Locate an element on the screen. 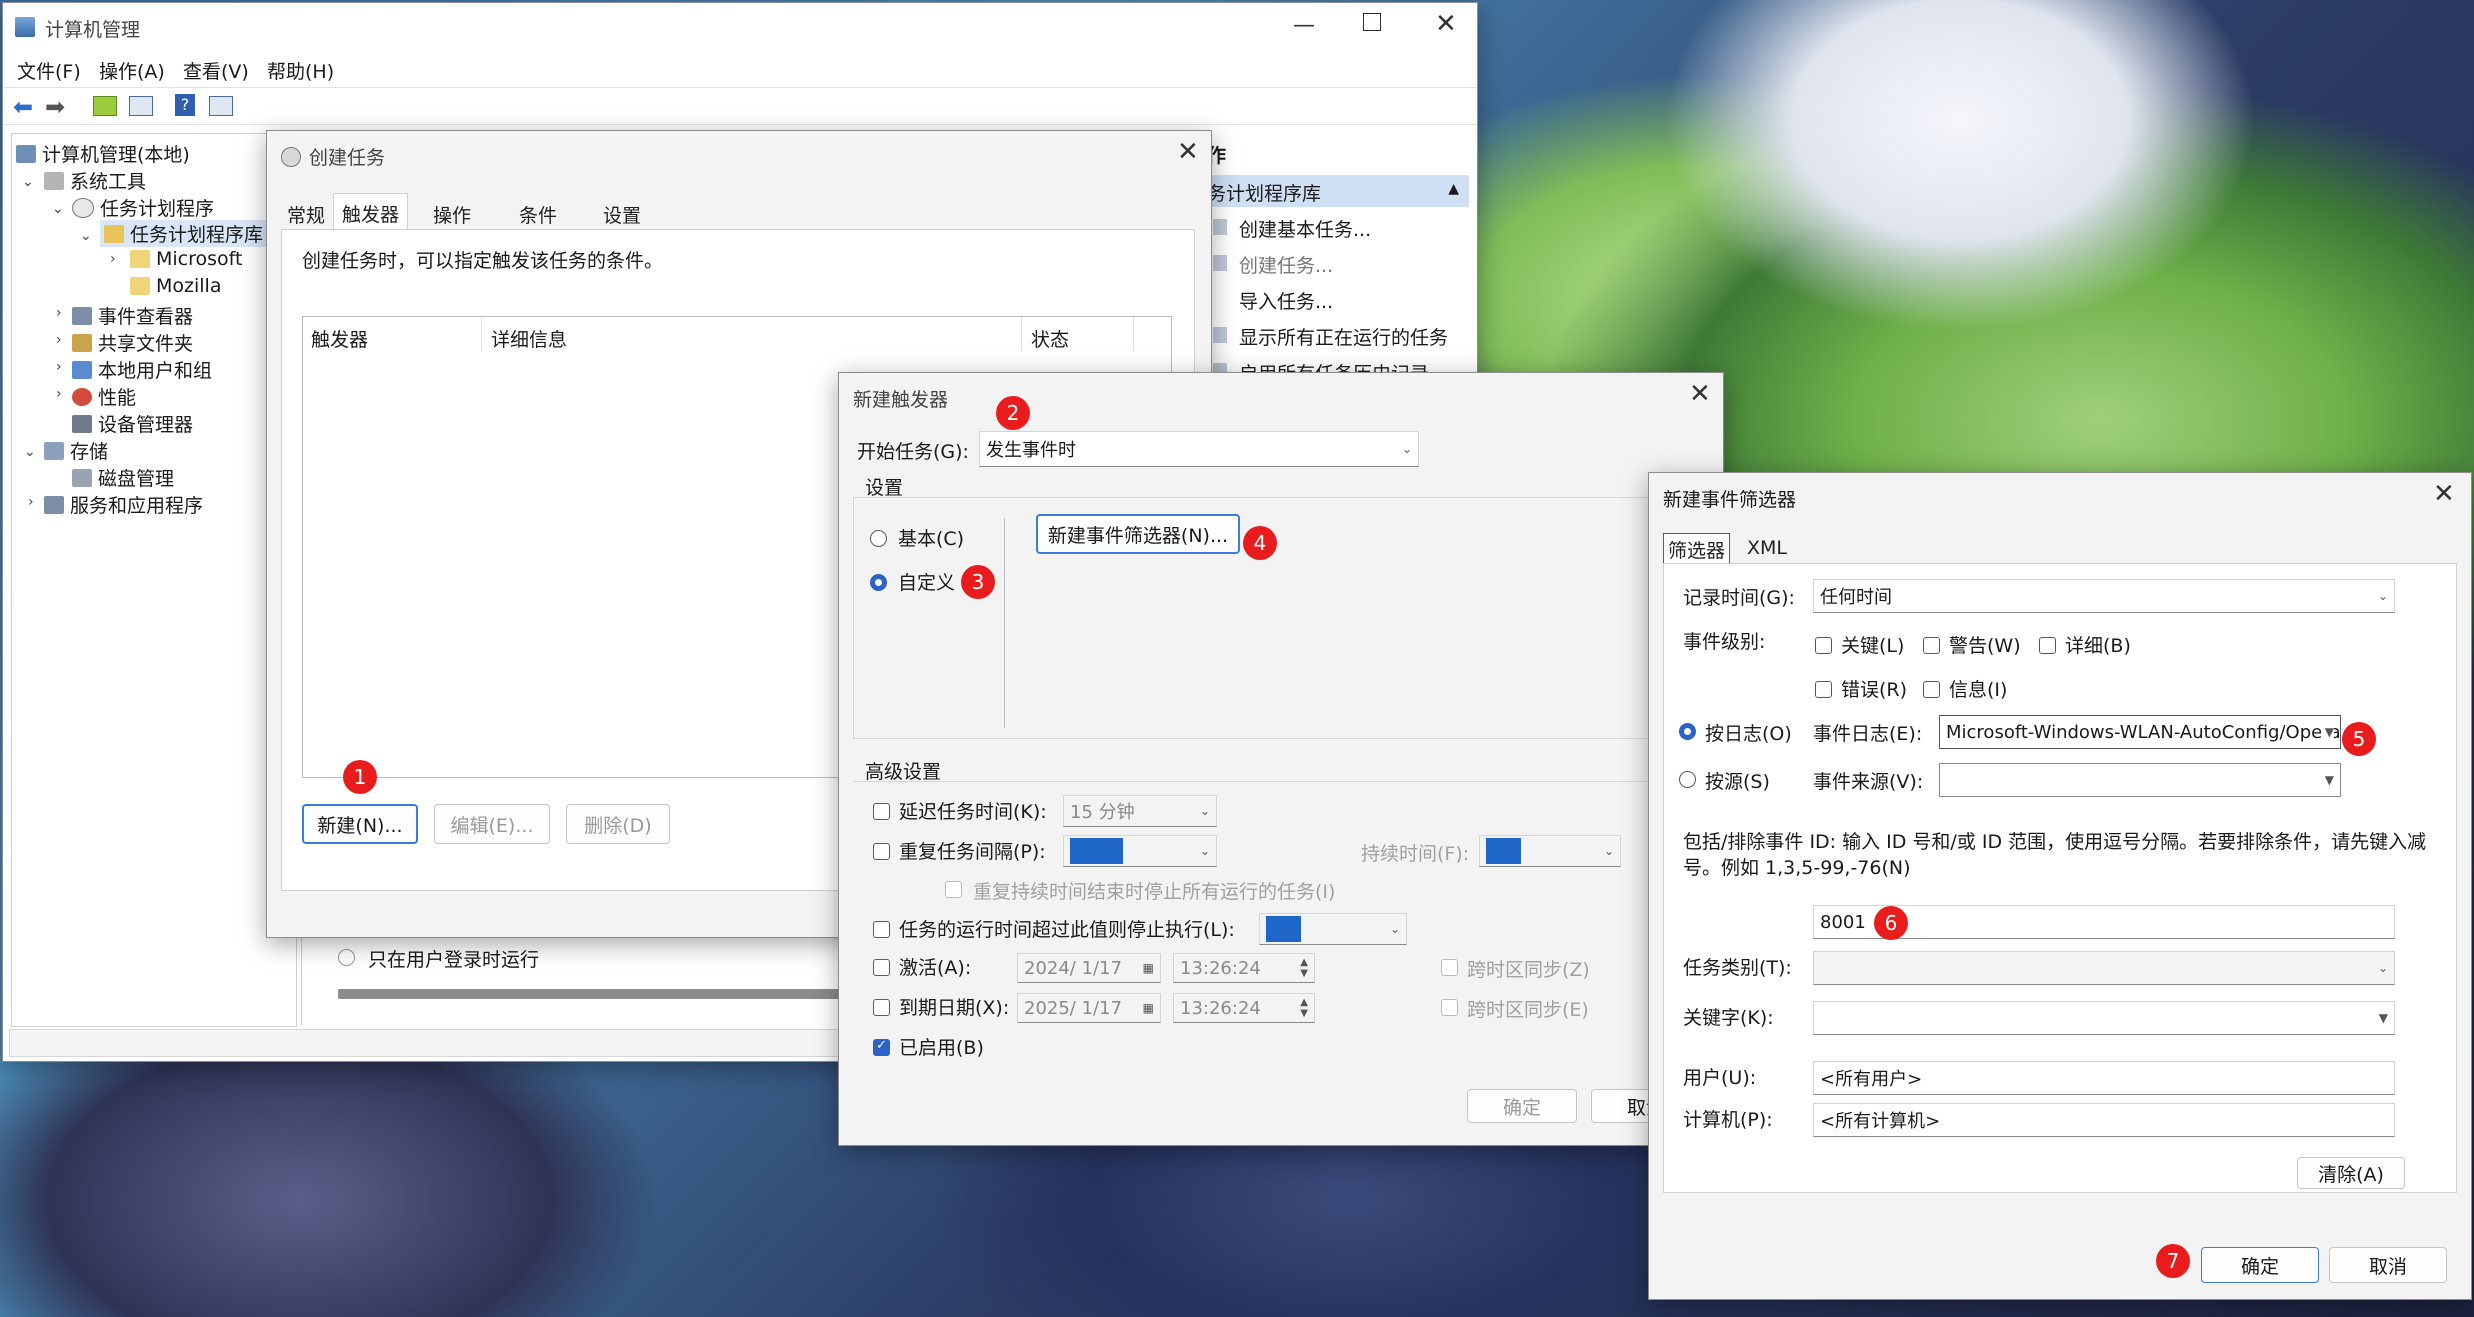  tree-item-microsoft: Microsoft is located at coordinates (186, 259).